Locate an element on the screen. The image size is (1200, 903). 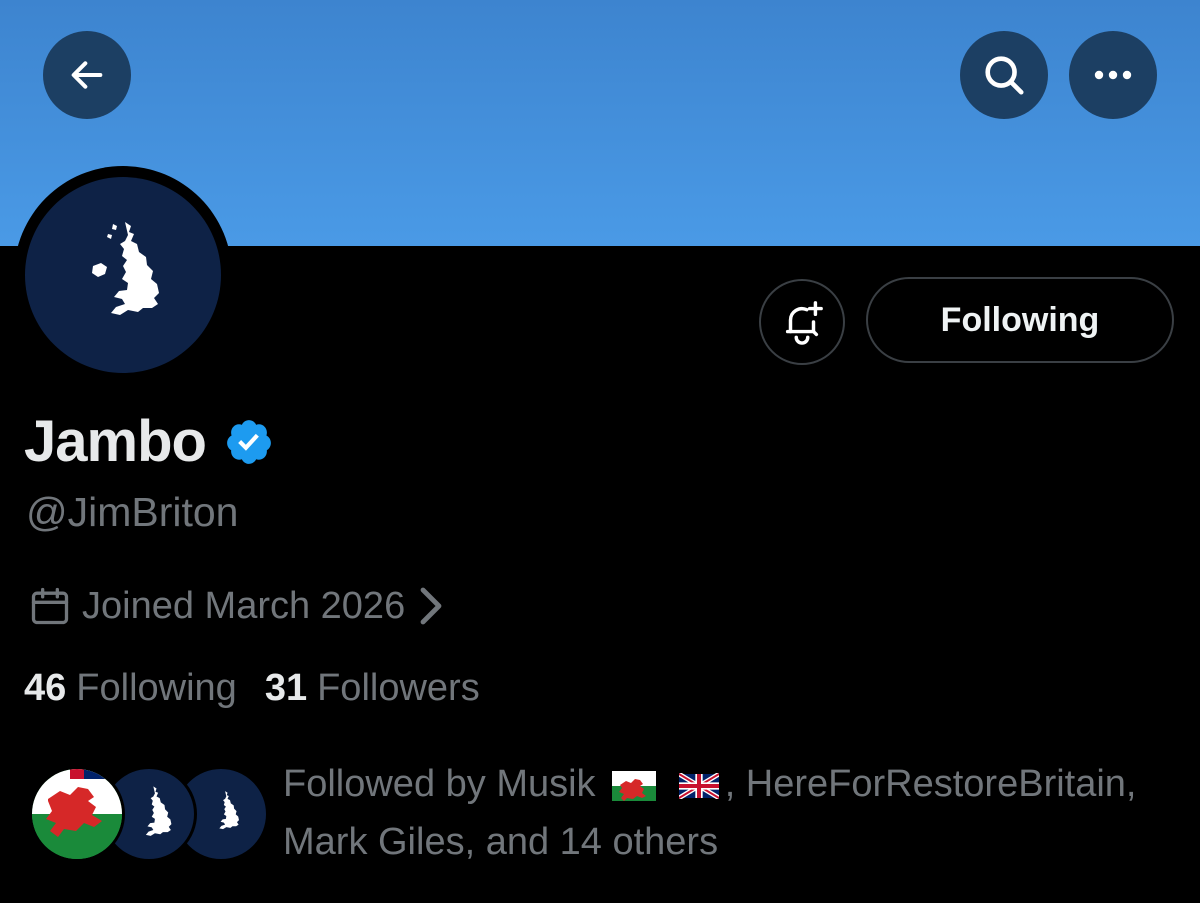
followed-by-line2: Mark Giles, and 14 others is located at coordinates (501, 842).